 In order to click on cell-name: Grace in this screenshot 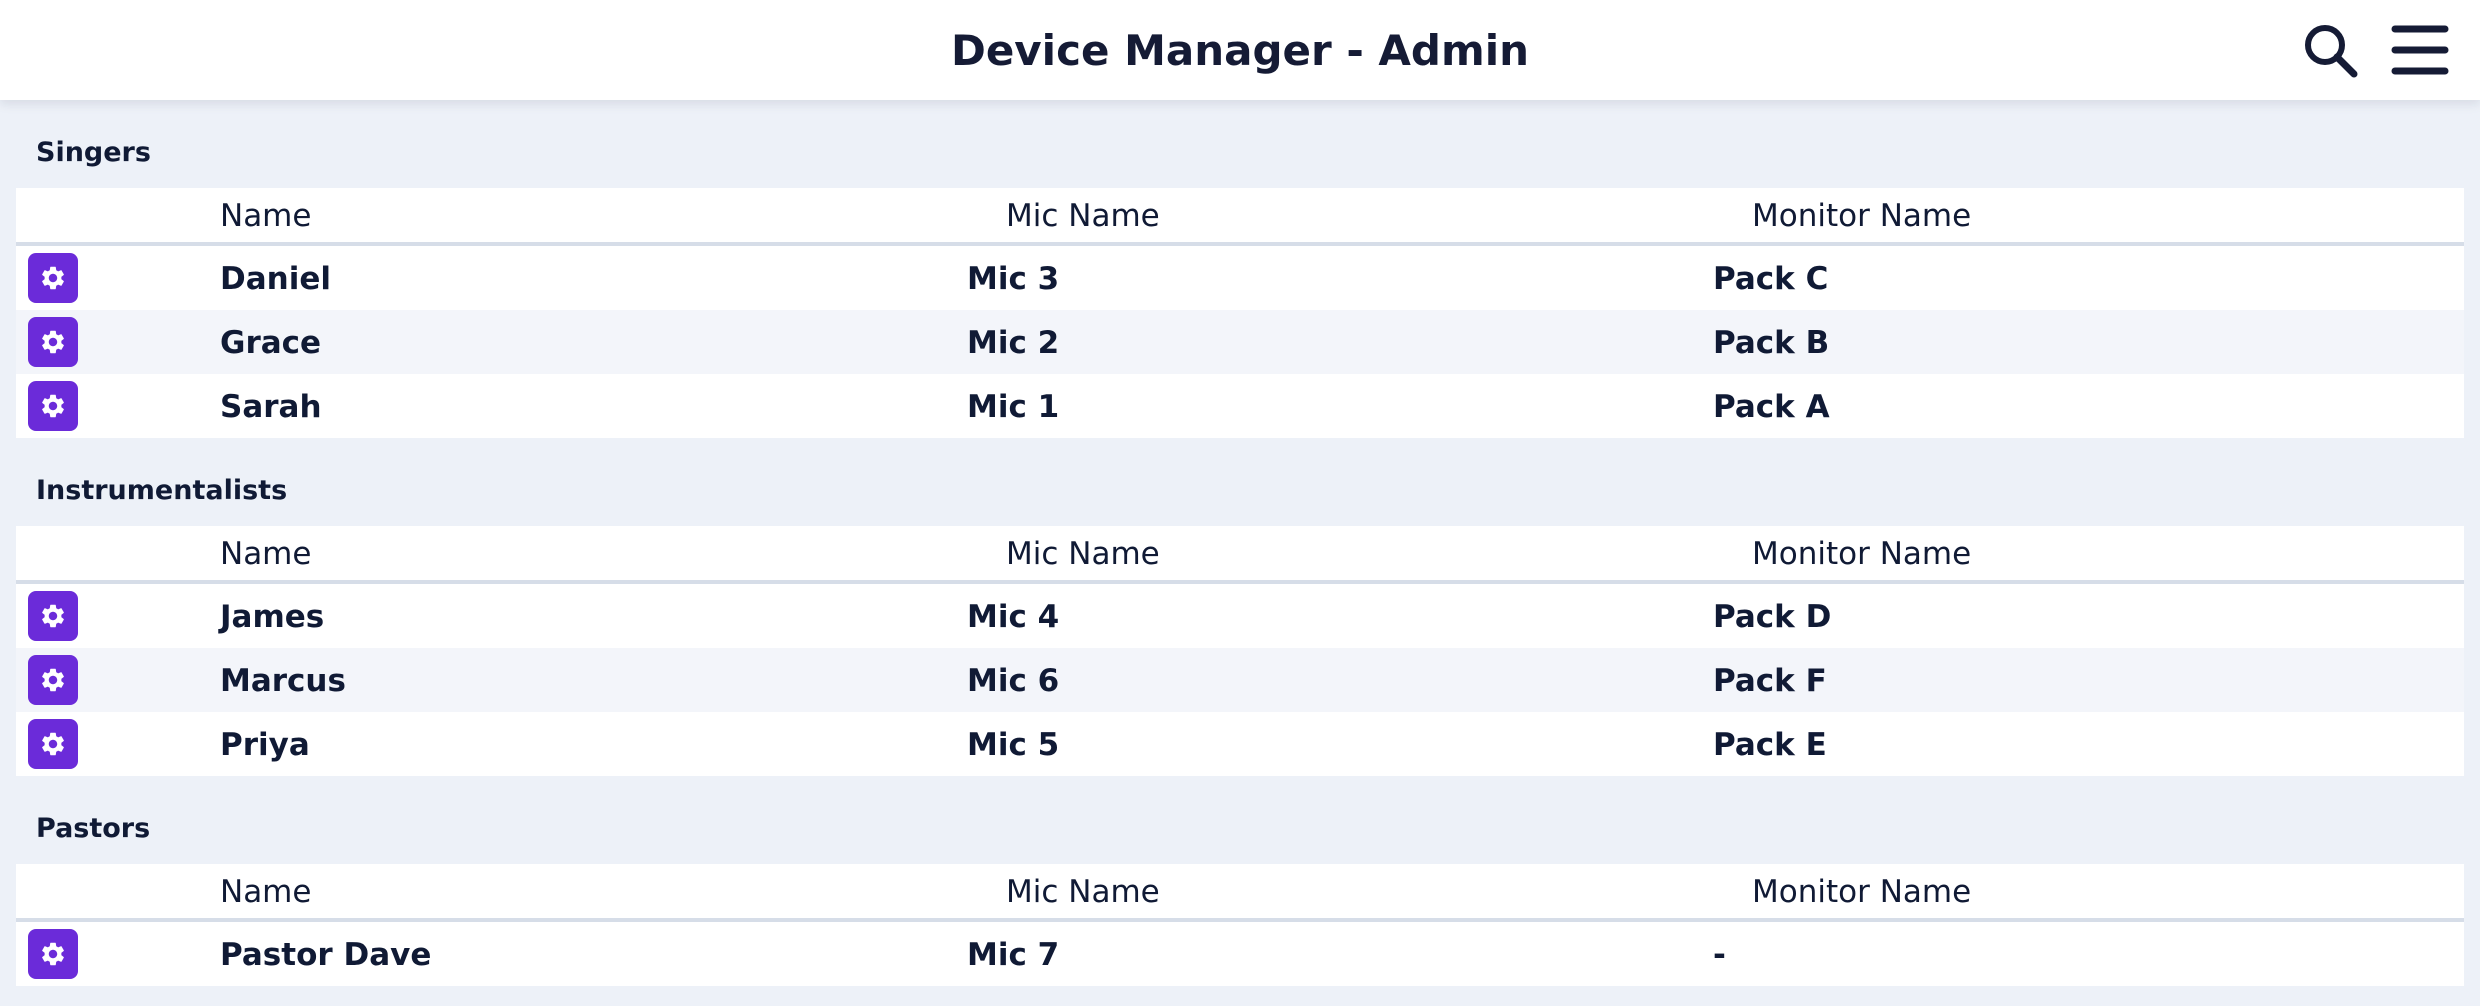, I will do `click(271, 343)`.